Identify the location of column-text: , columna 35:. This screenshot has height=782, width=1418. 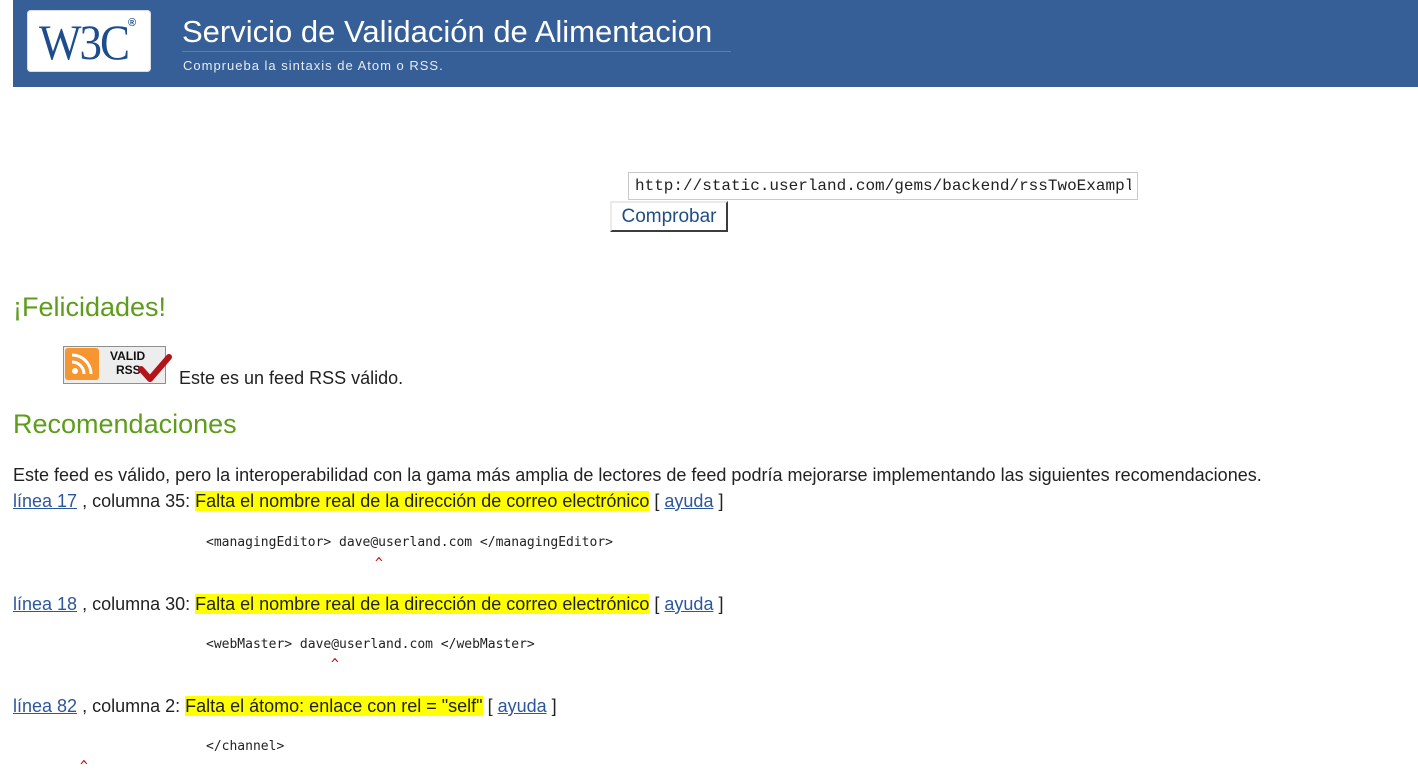
(136, 501).